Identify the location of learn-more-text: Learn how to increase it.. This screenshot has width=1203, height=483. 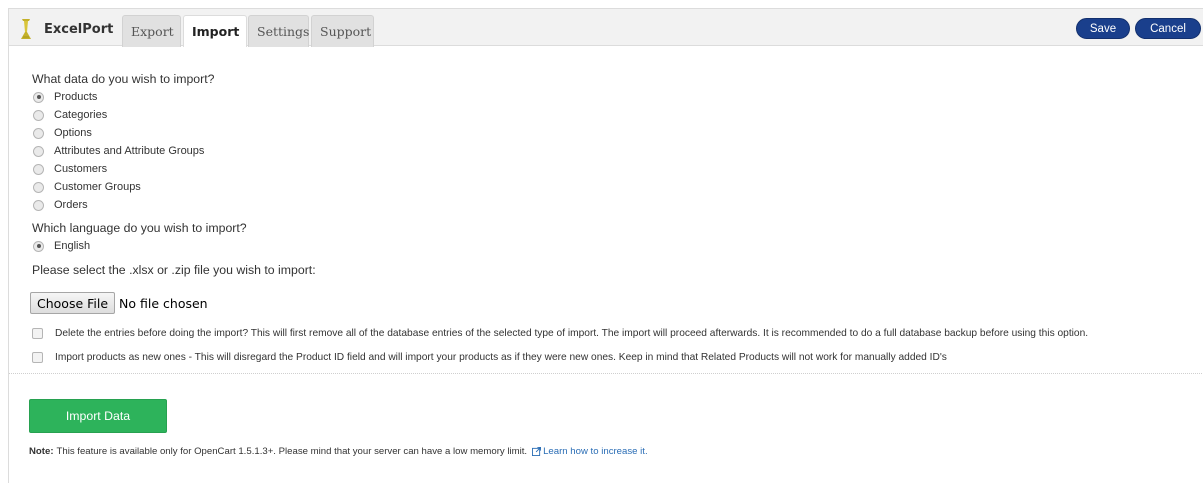
(595, 451).